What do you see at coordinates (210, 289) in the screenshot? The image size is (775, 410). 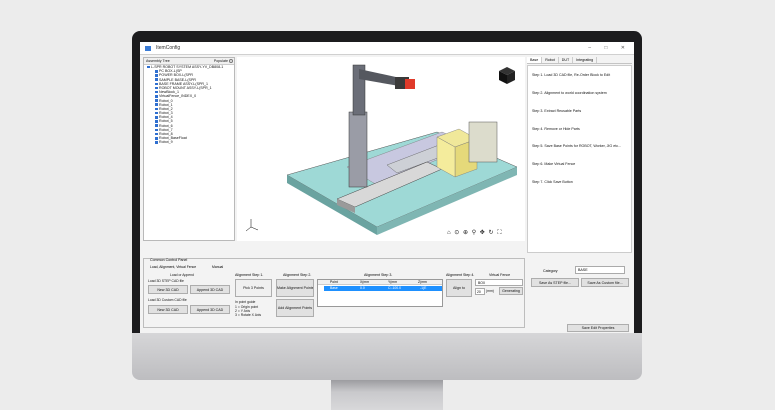 I see `append-3d-cad-button: Append 3D CAD` at bounding box center [210, 289].